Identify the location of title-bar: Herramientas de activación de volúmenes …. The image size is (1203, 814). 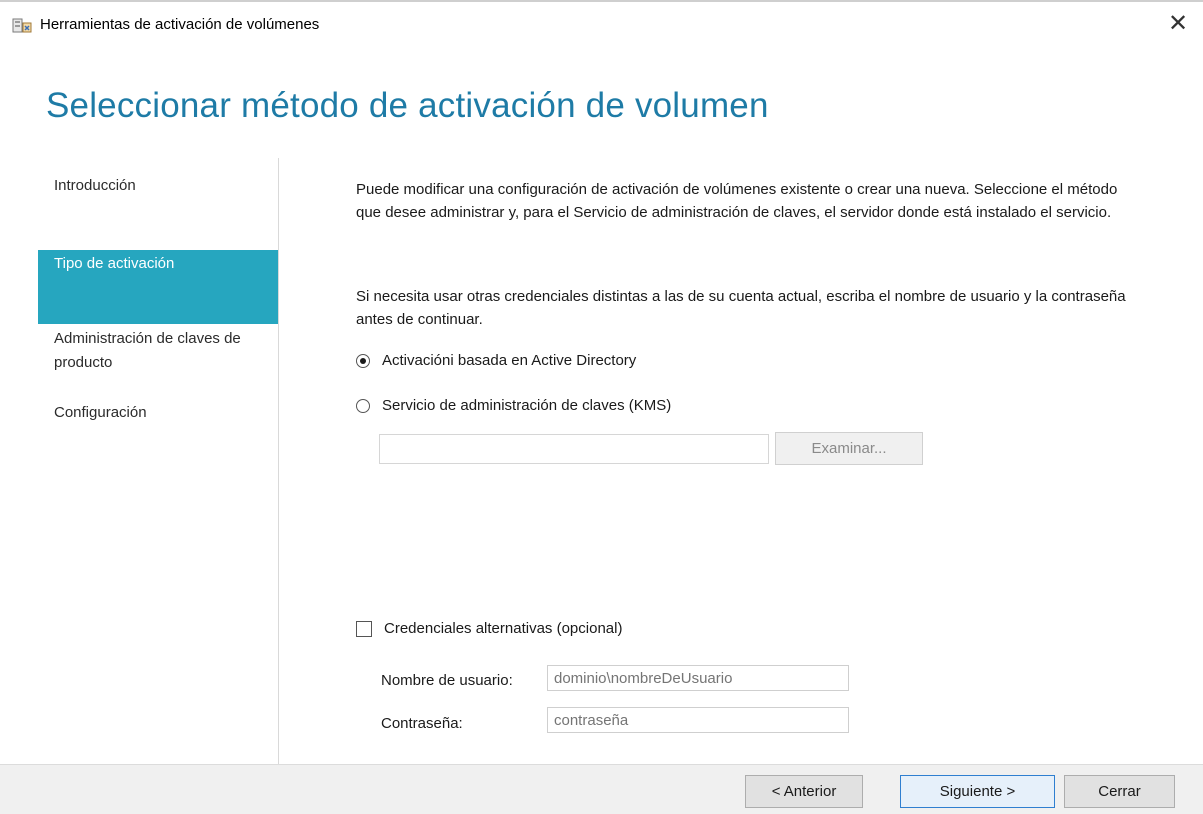
(601, 25).